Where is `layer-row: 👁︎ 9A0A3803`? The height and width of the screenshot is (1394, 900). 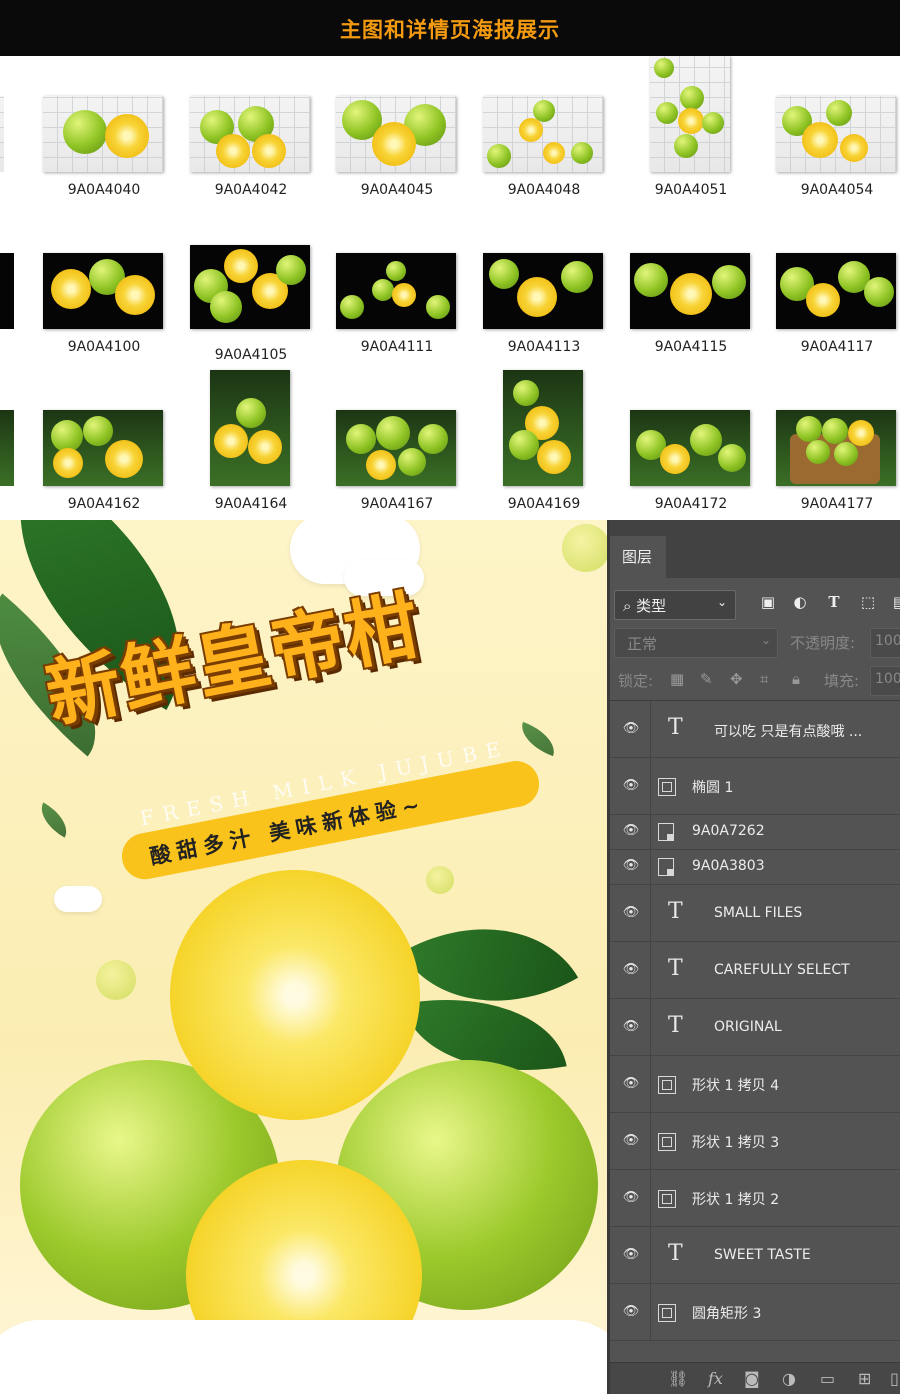
layer-row: 👁︎ 9A0A3803 is located at coordinates (755, 867).